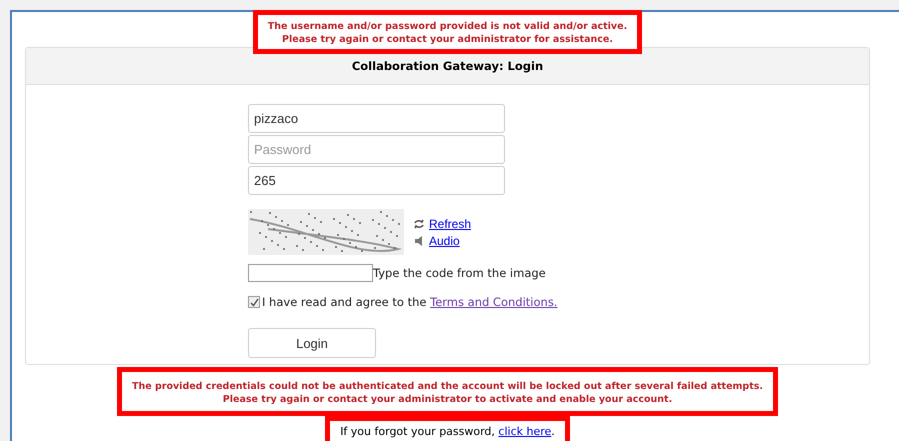  Describe the element at coordinates (376, 118) in the screenshot. I see `input-field: pizzaco` at that location.